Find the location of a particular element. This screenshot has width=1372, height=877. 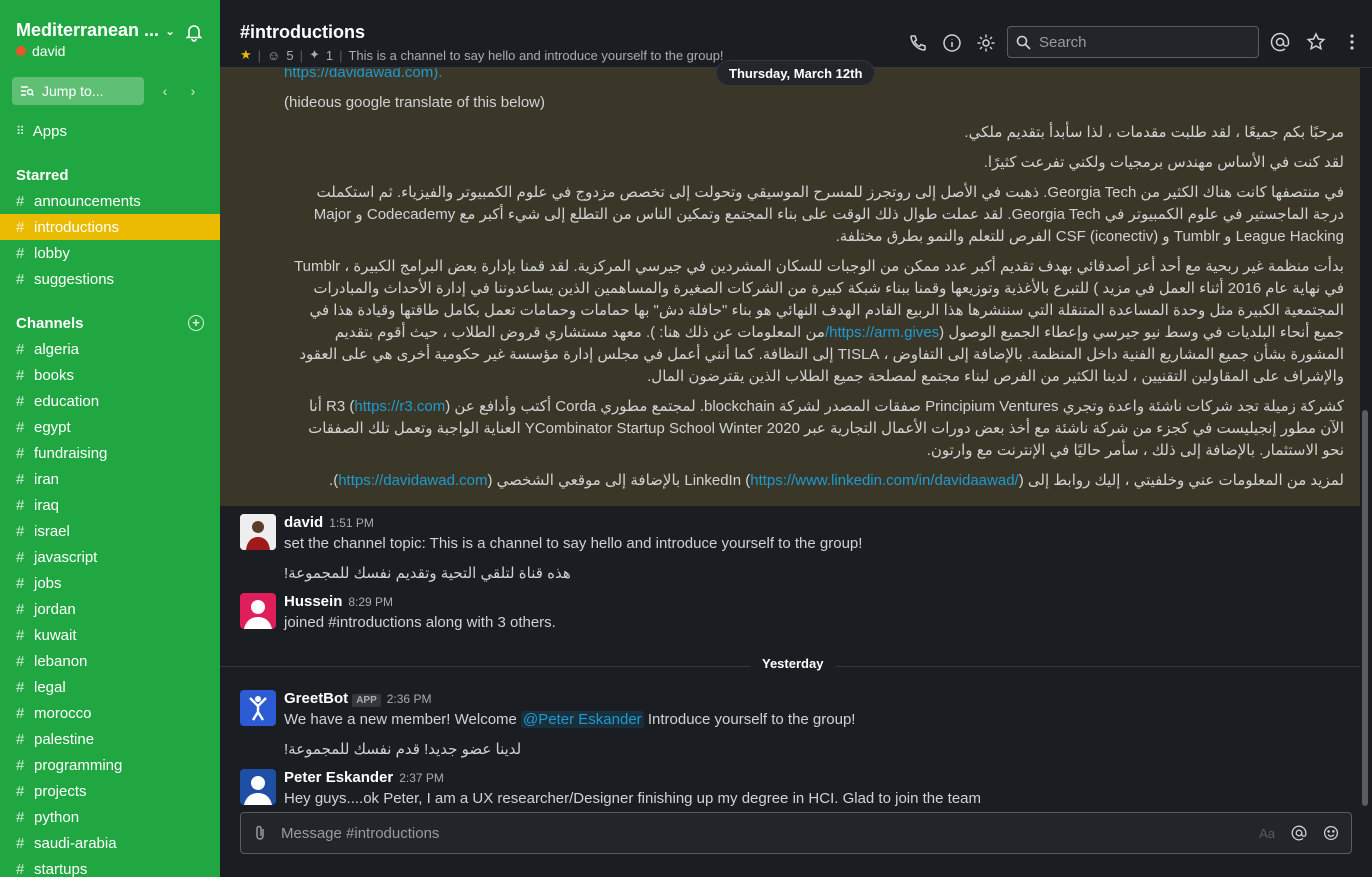

website-link: https://davidawad.com). is located at coordinates (363, 74).